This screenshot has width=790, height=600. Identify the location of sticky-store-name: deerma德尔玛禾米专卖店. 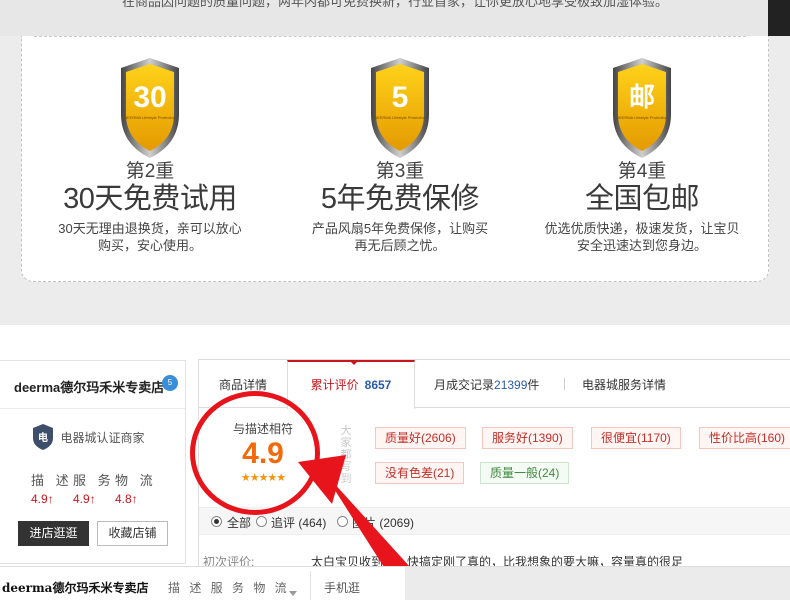
(75, 587).